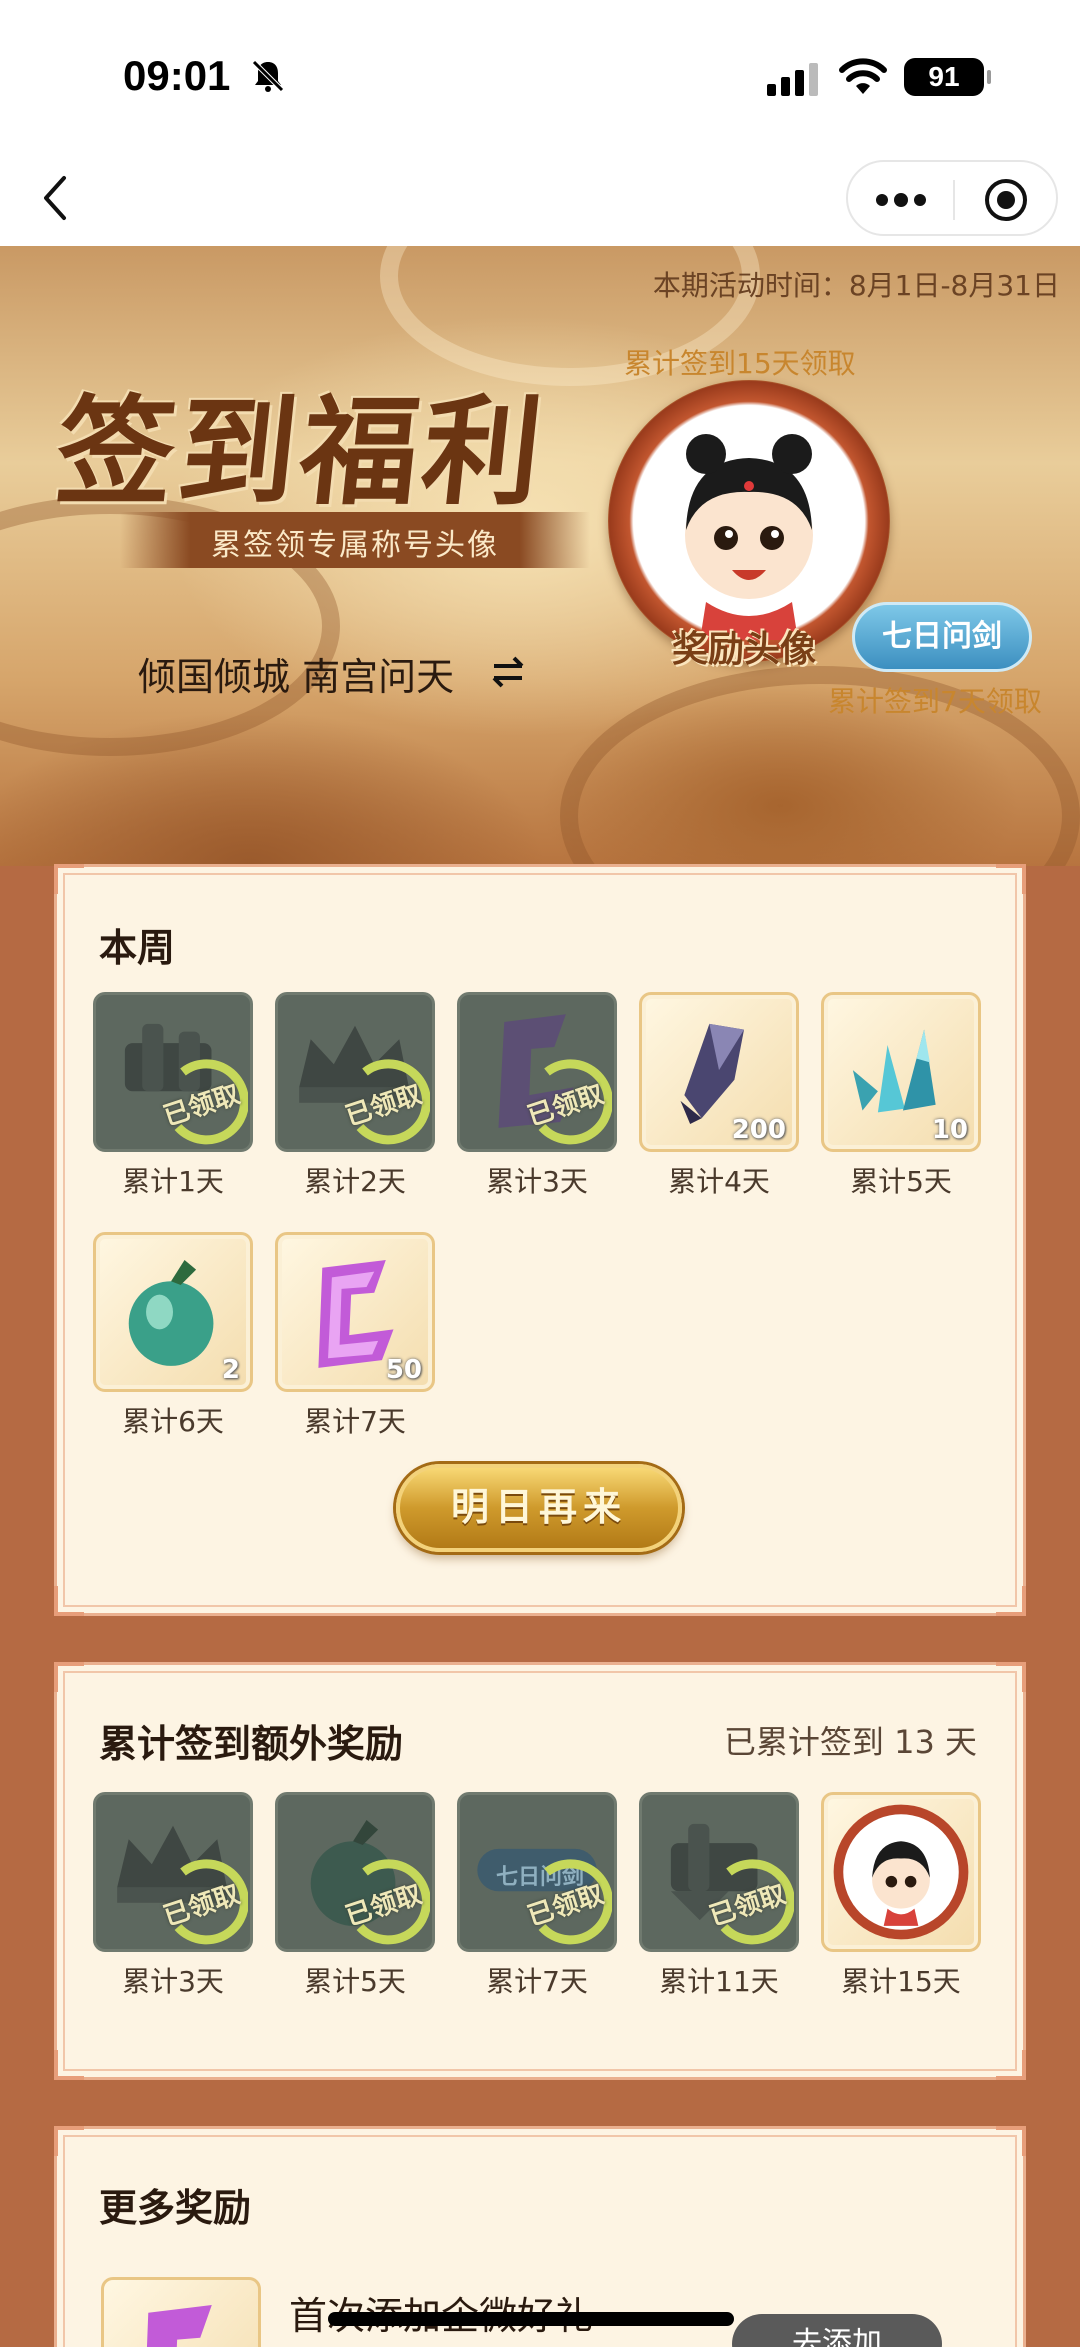 The width and height of the screenshot is (1080, 2347). Describe the element at coordinates (719, 1872) in the screenshot. I see `cumulative-reward-11: 已领取` at that location.